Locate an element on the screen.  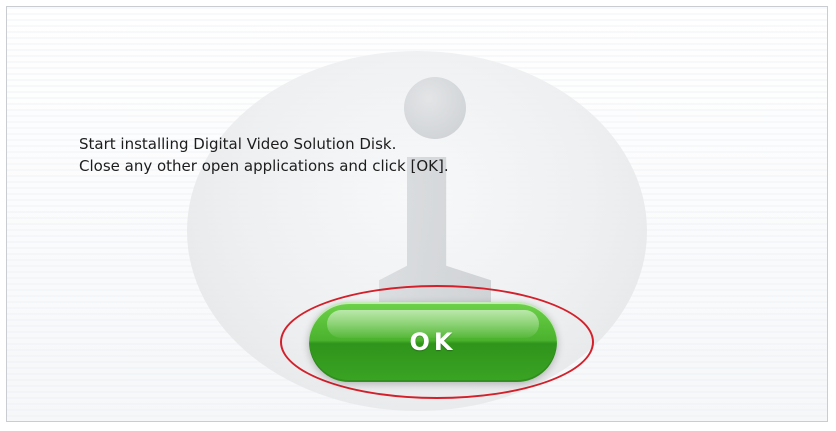
info-icon-dot is located at coordinates (435, 108).